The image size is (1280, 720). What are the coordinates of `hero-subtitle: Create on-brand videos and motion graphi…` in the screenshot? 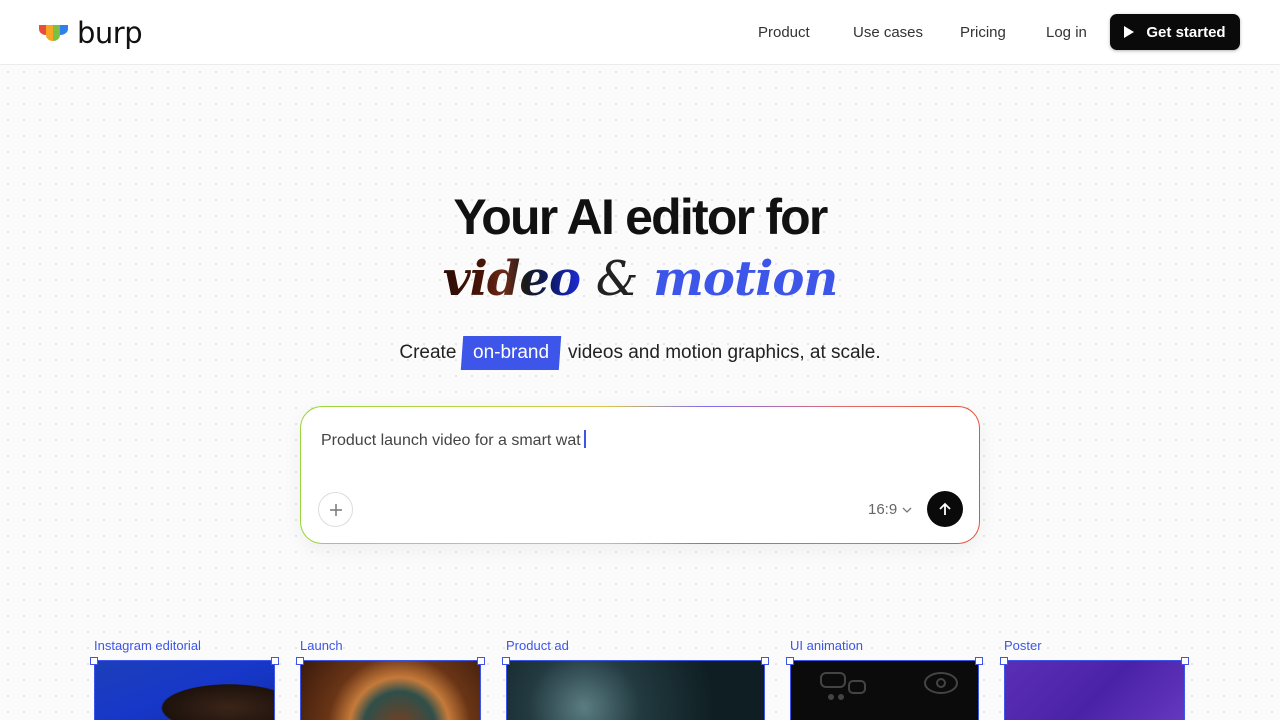 It's located at (640, 353).